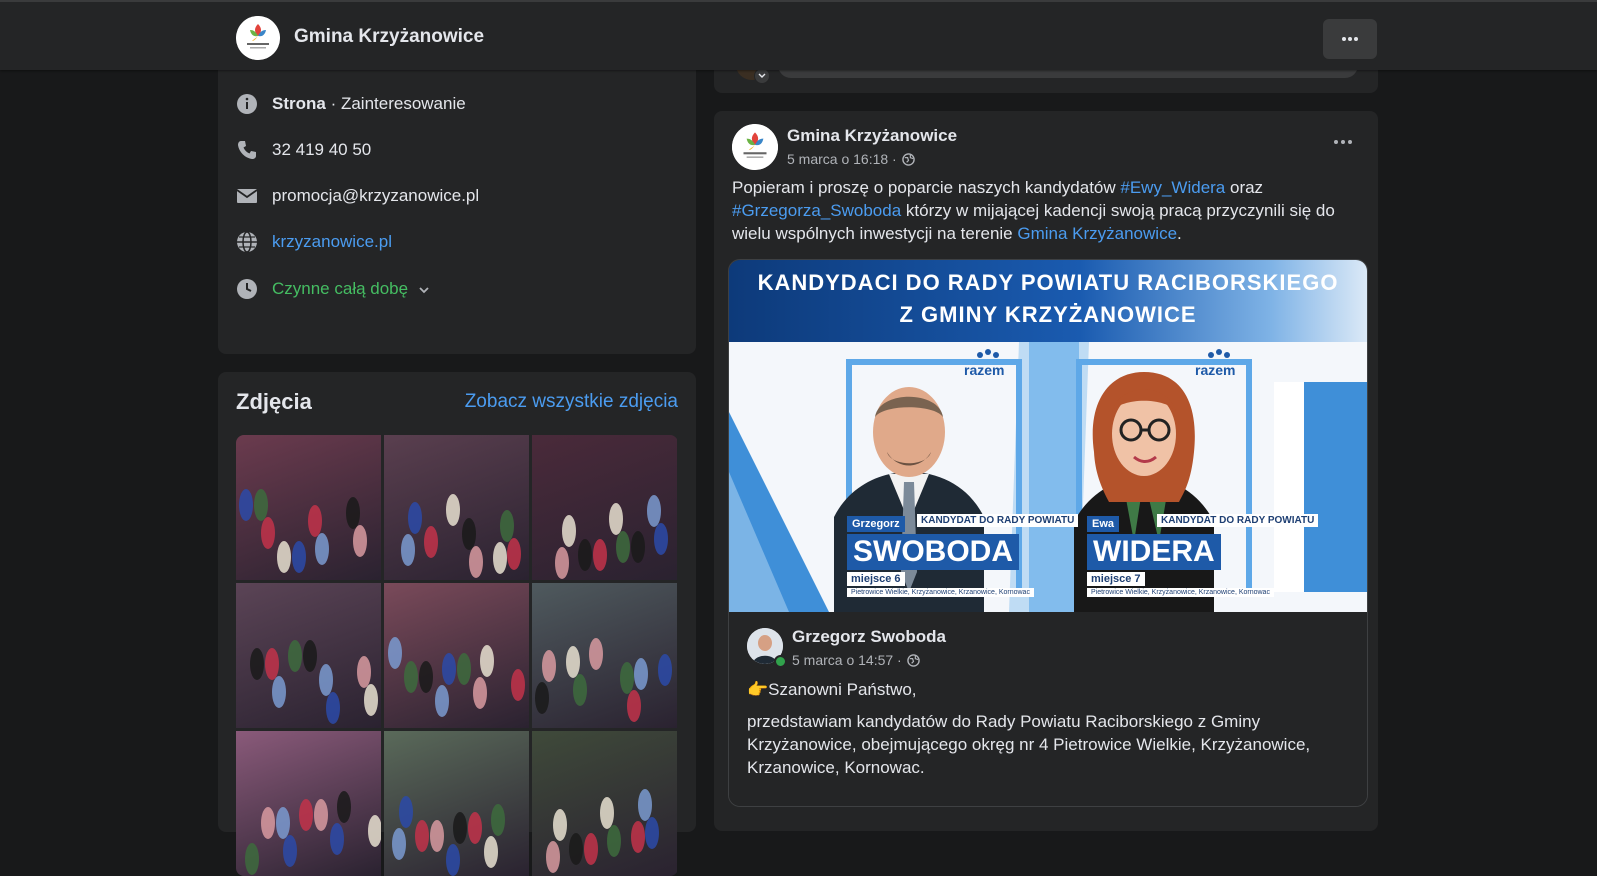 Image resolution: width=1597 pixels, height=876 pixels. What do you see at coordinates (933, 552) in the screenshot?
I see `candidate-last-name: SWOBODA` at bounding box center [933, 552].